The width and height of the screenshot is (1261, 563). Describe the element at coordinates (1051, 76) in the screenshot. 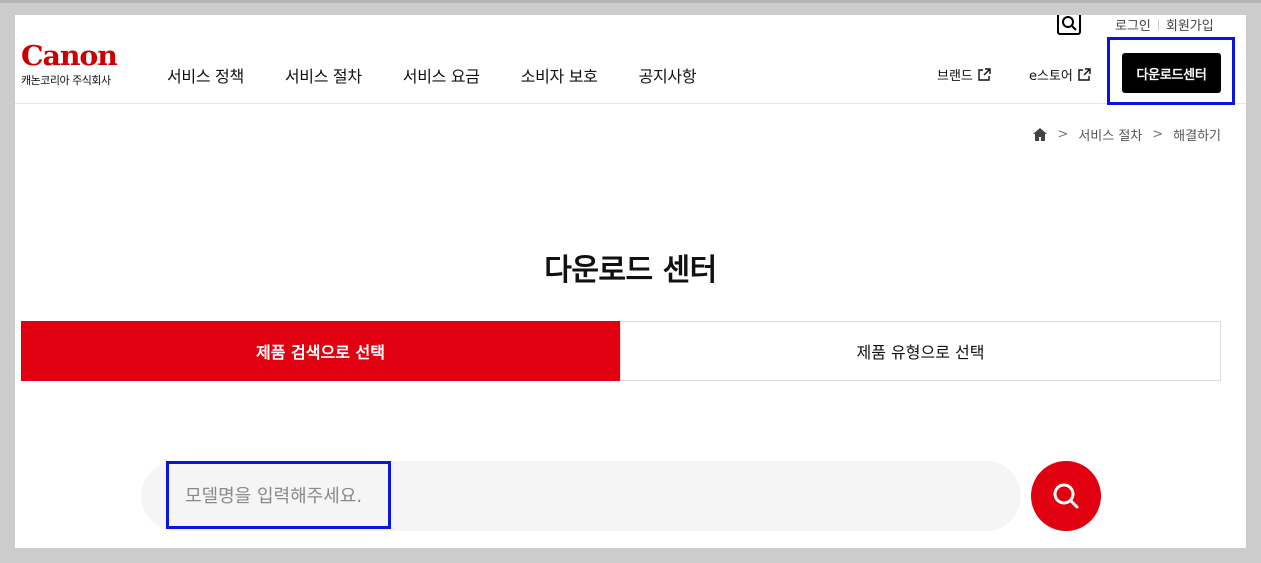

I see `estore-link-label: e스토어` at that location.